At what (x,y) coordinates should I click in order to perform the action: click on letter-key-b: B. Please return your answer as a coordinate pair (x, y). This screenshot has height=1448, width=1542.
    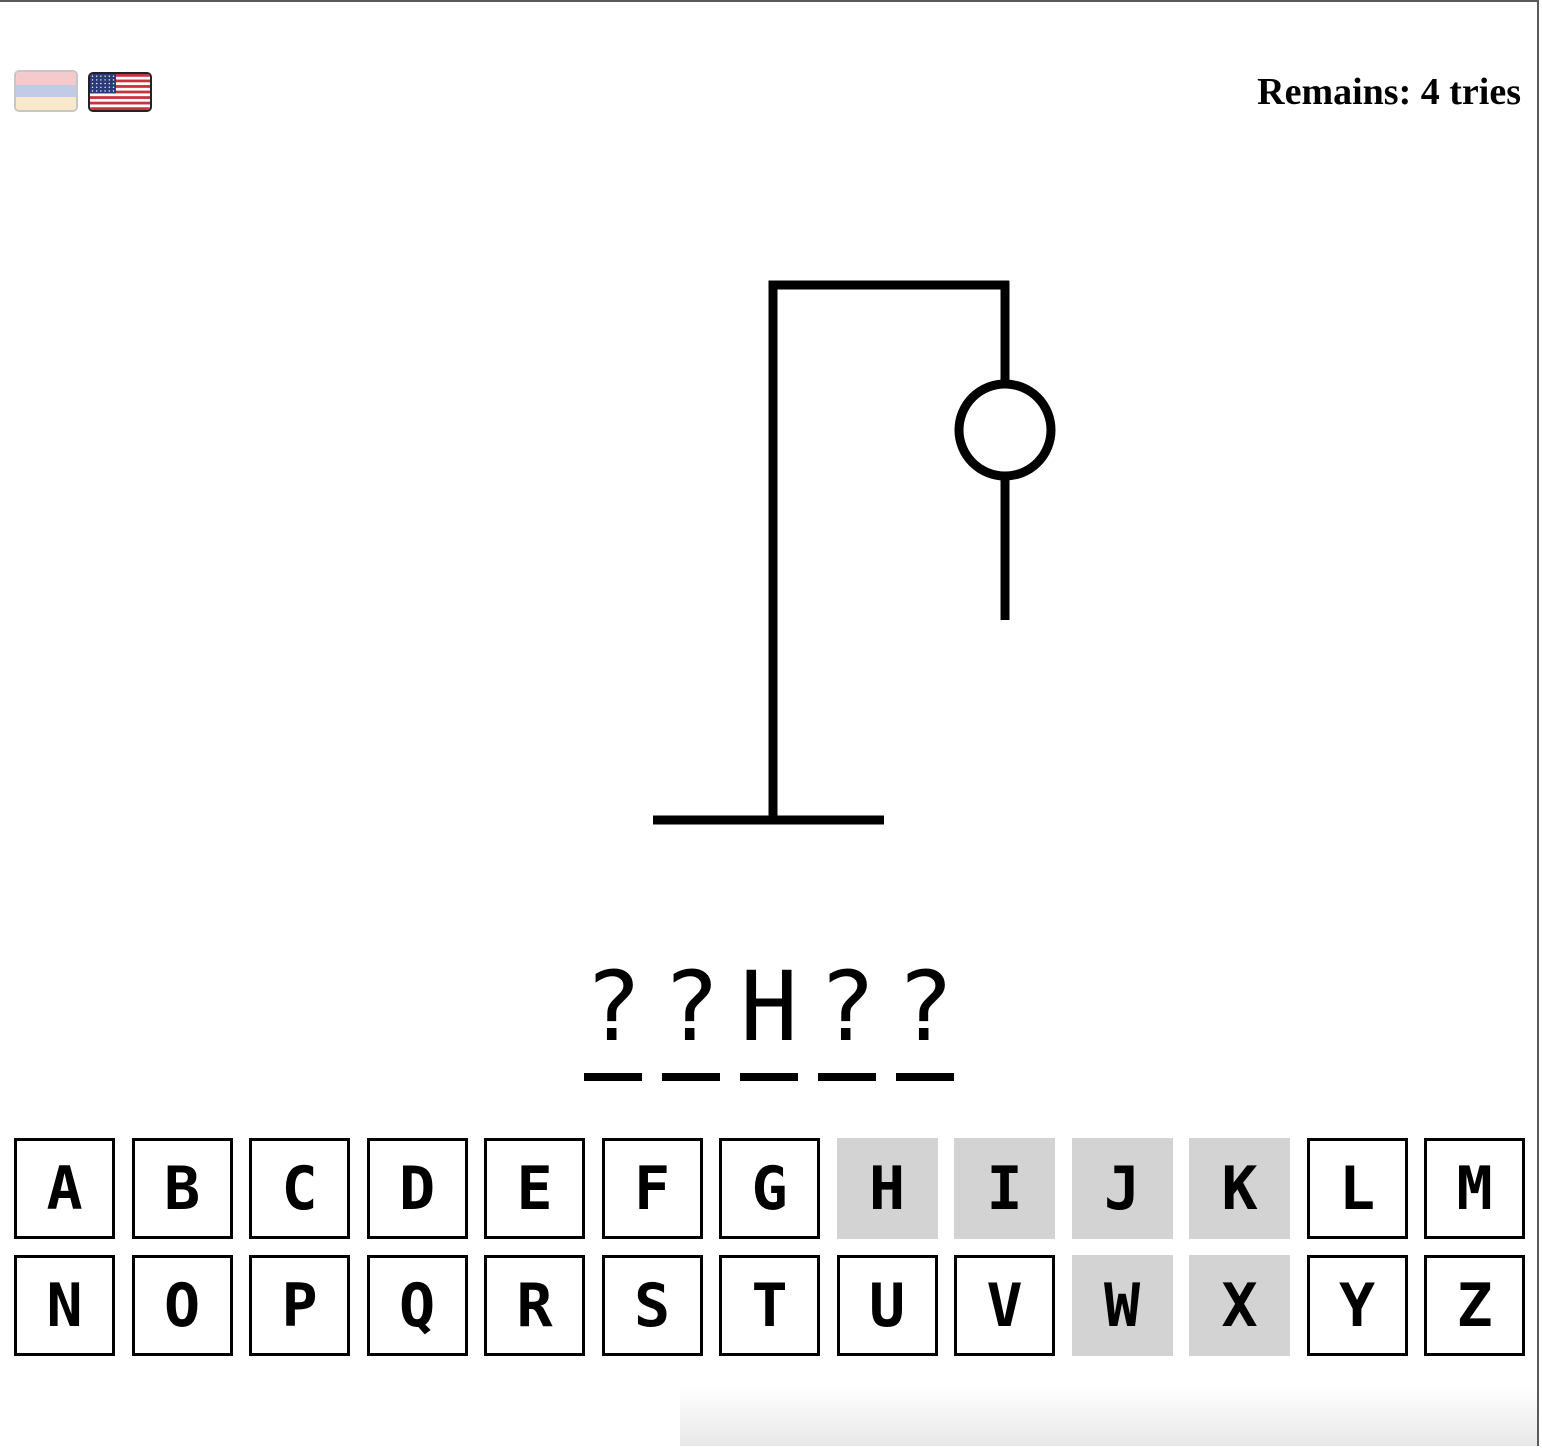
    Looking at the image, I should click on (182, 1188).